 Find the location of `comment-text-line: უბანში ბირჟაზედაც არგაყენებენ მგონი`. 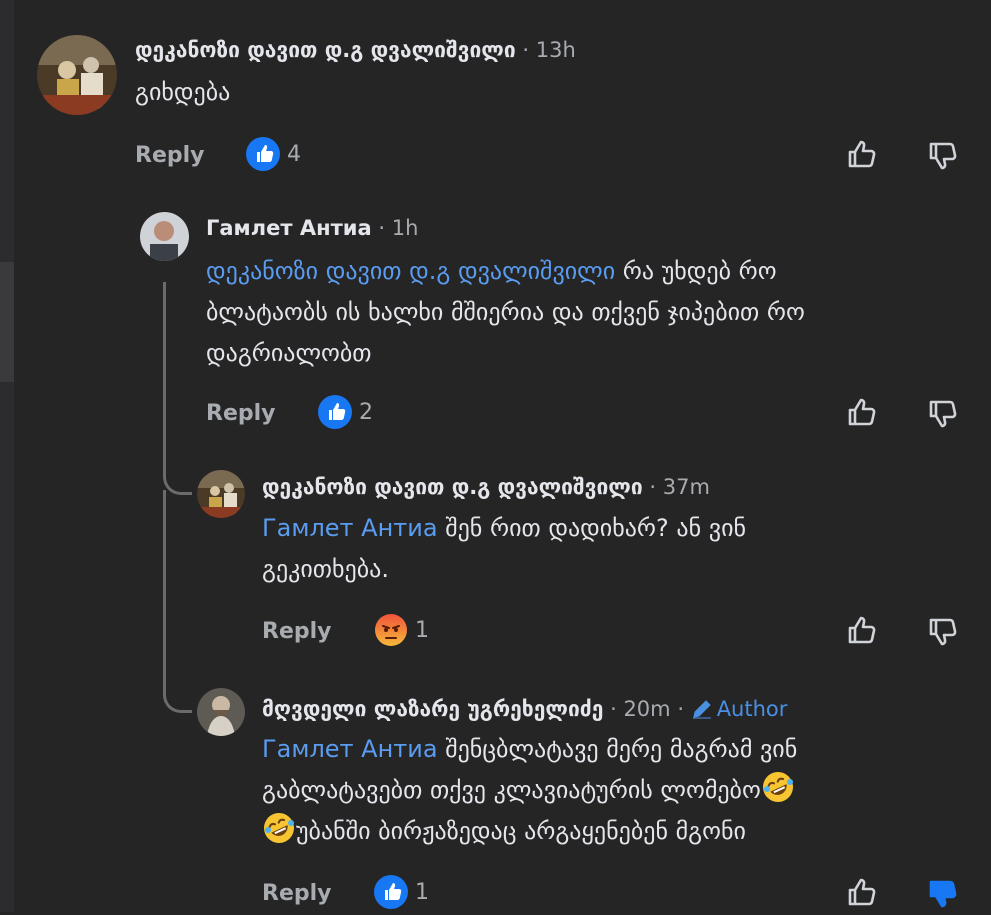

comment-text-line: უბანში ბირჟაზედაც არგაყენებენ მგონი is located at coordinates (521, 831).